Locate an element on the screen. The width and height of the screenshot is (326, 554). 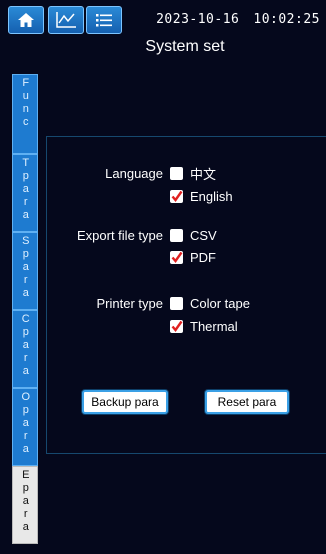
backup-para-button: Backup para is located at coordinates (125, 402).